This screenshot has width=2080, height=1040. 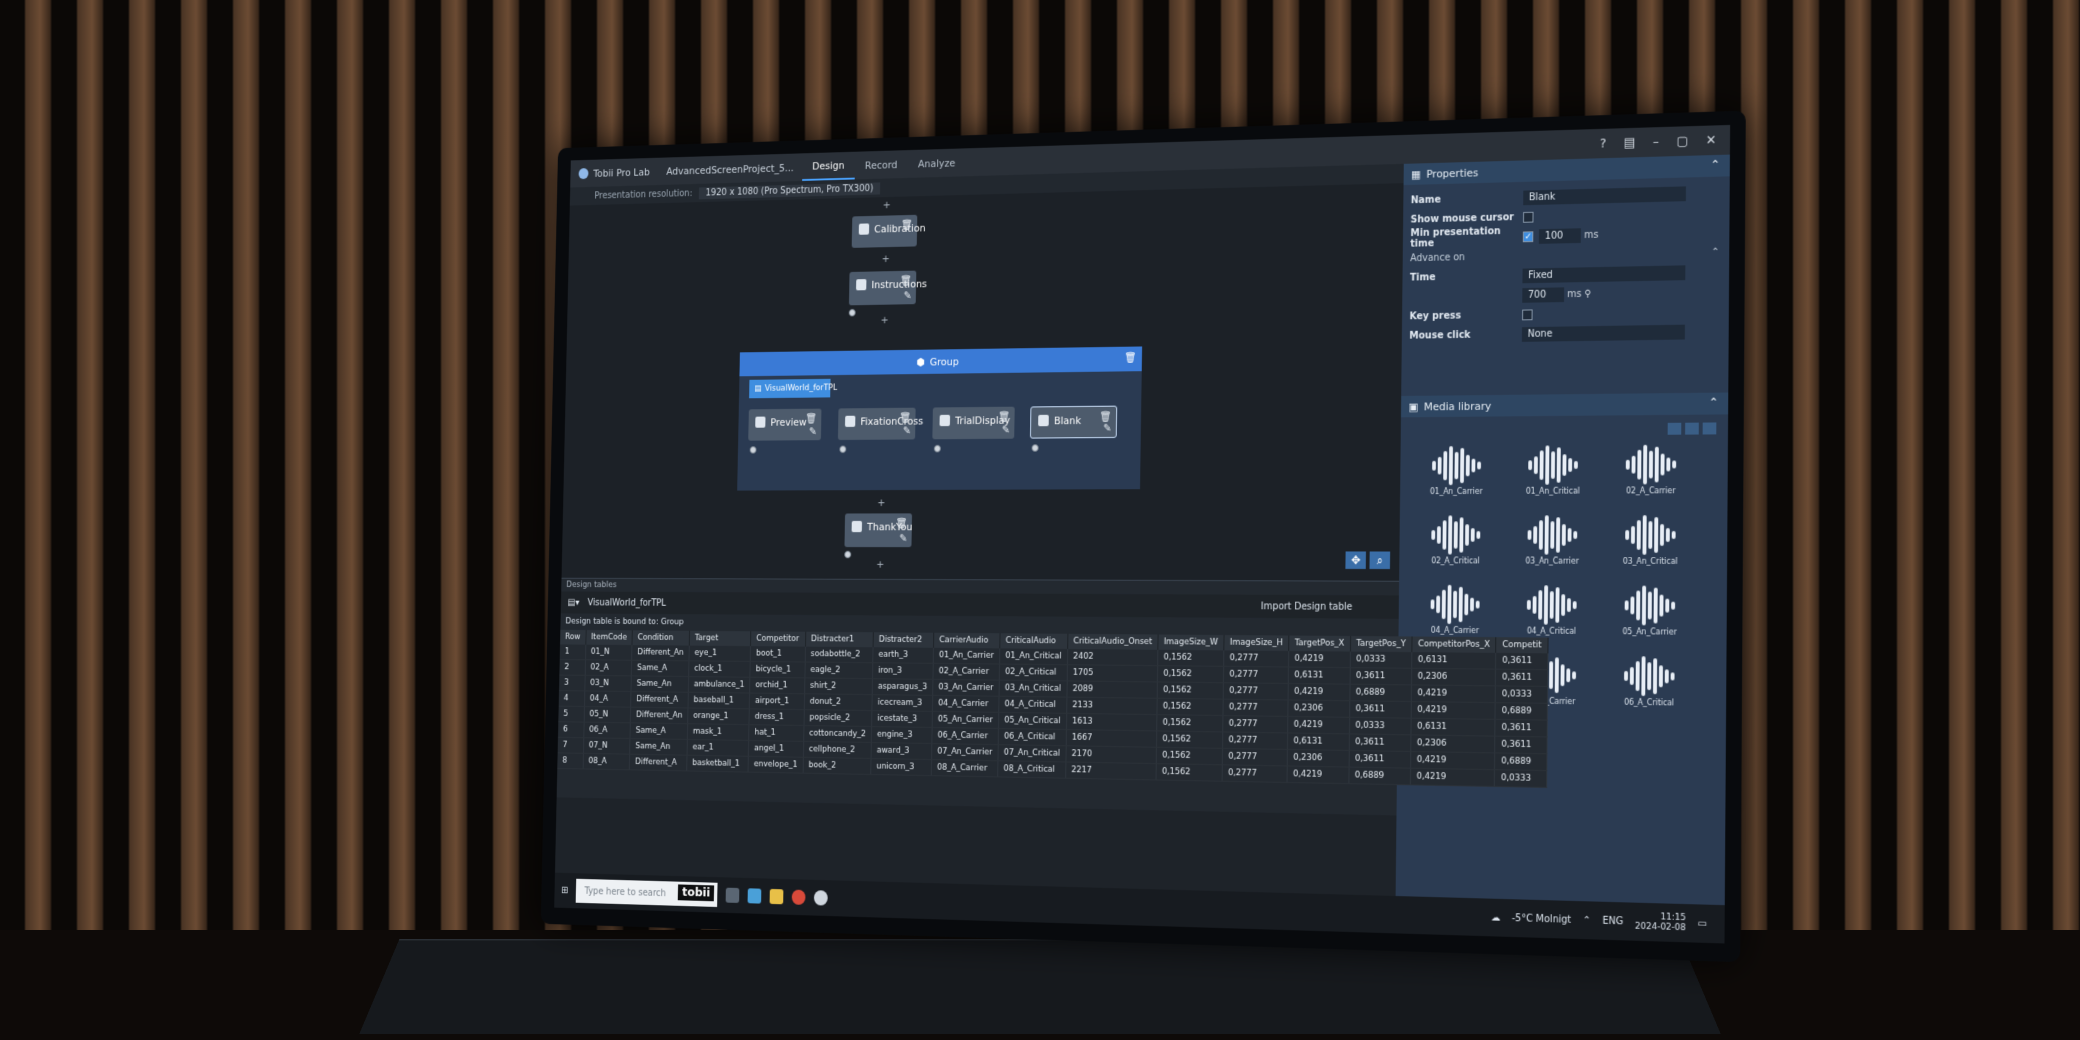 I want to click on table-cell: 05_N, so click(x=607, y=714).